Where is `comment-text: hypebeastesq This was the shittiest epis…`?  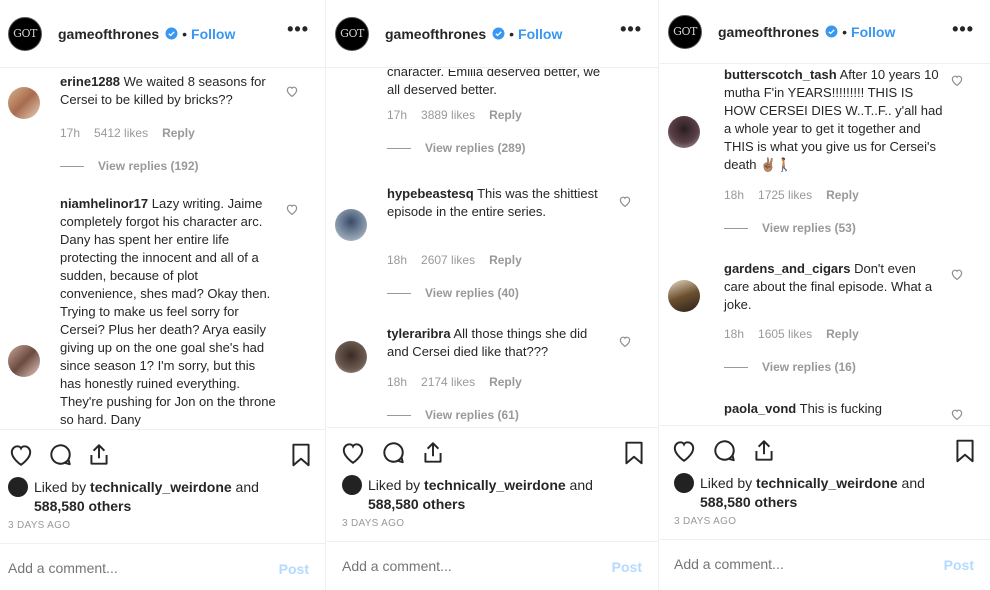 comment-text: hypebeastesq This was the shittiest epis… is located at coordinates (492, 202).